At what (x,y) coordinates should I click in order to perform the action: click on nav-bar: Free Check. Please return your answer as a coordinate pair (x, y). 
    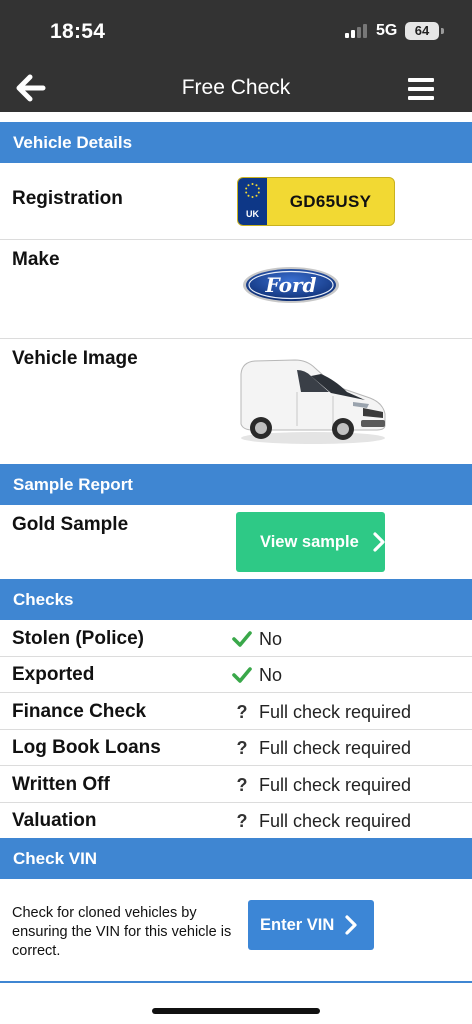
    Looking at the image, I should click on (236, 88).